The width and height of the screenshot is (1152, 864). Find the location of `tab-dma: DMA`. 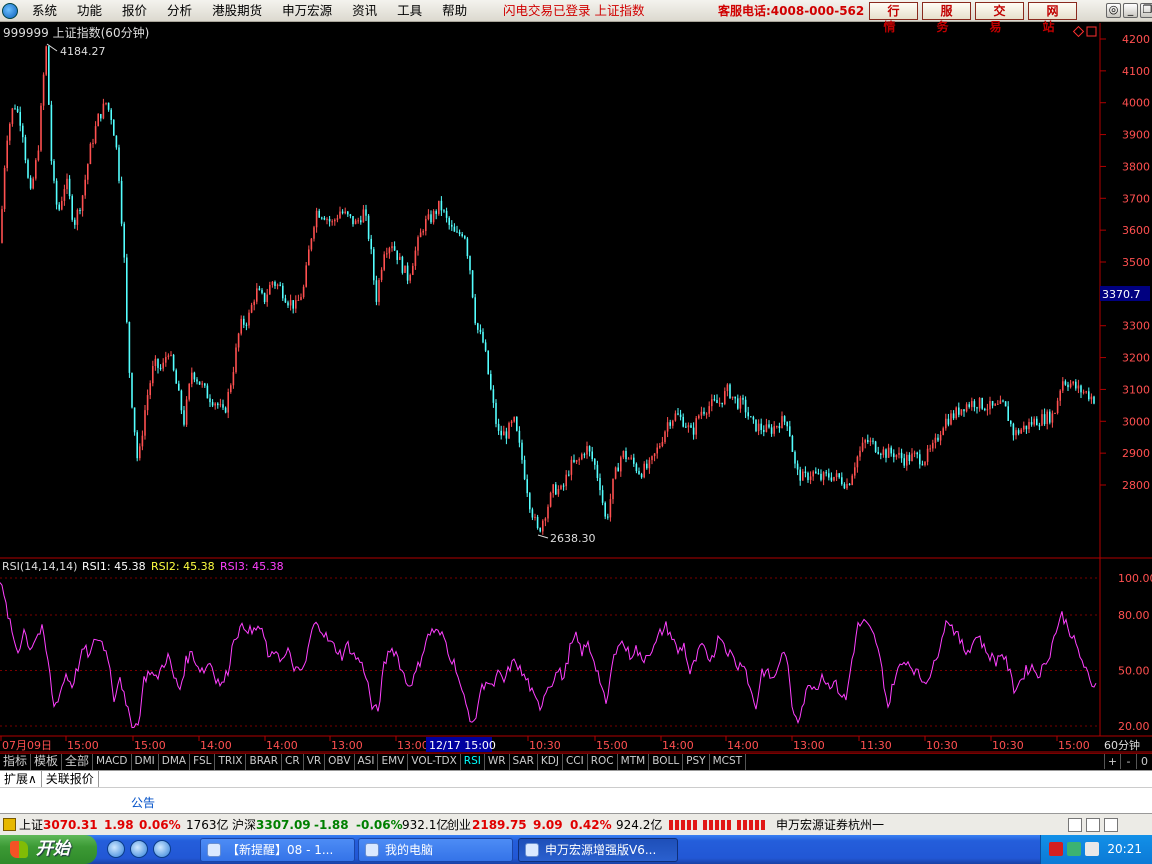

tab-dma: DMA is located at coordinates (175, 762).